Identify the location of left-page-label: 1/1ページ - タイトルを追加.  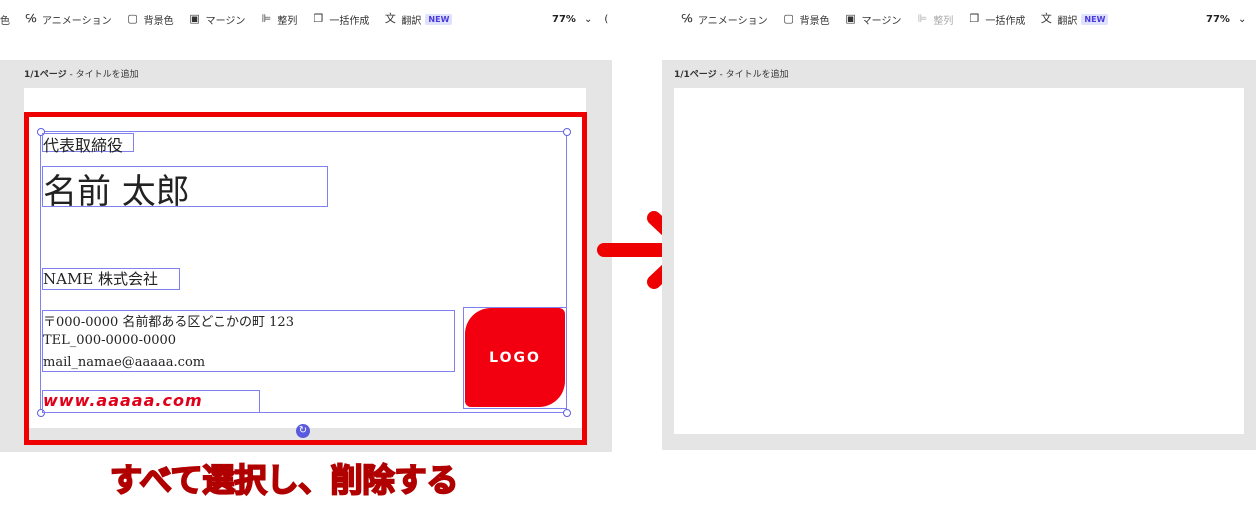
(81, 73).